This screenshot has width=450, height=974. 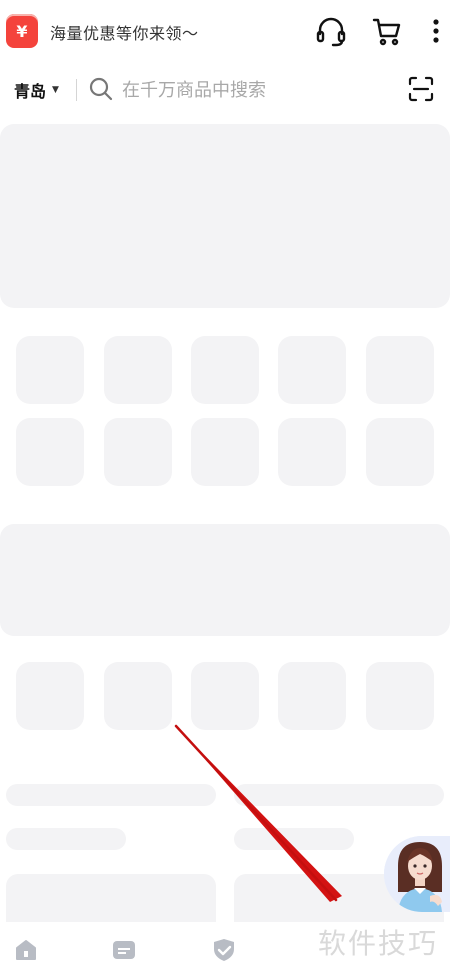 I want to click on shield-icon, so click(x=224, y=950).